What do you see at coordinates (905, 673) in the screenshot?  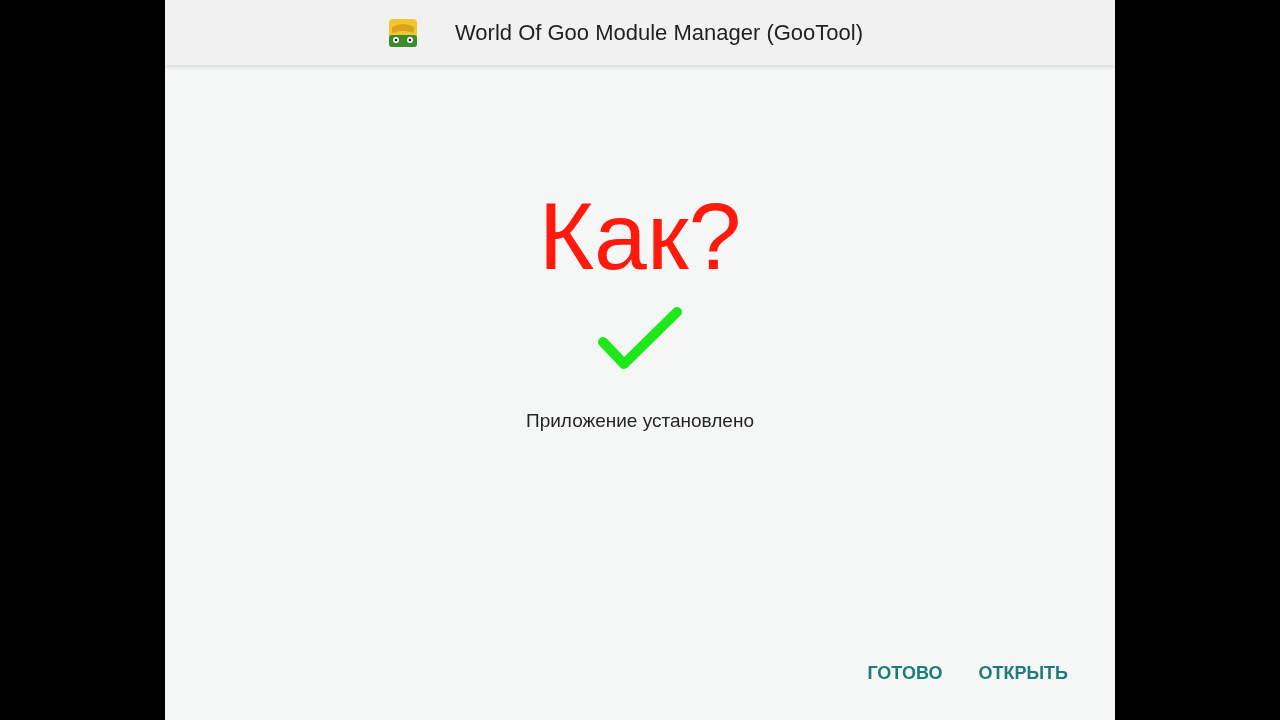 I see `text-button: ГОТОВО` at bounding box center [905, 673].